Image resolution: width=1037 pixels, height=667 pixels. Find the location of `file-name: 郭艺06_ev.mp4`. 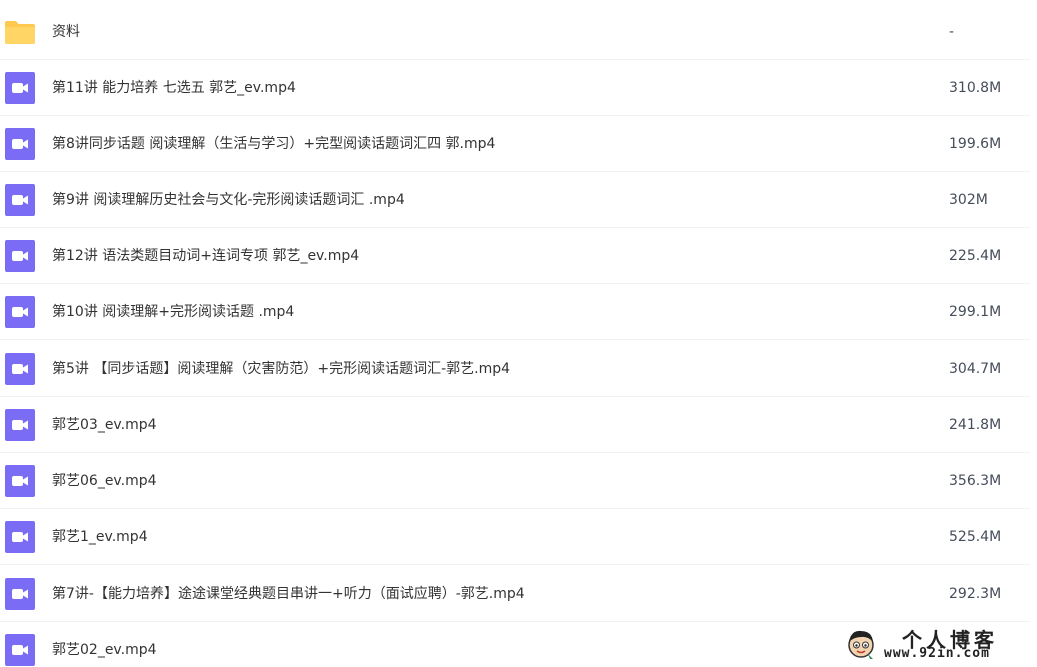

file-name: 郭艺06_ev.mp4 is located at coordinates (104, 481).